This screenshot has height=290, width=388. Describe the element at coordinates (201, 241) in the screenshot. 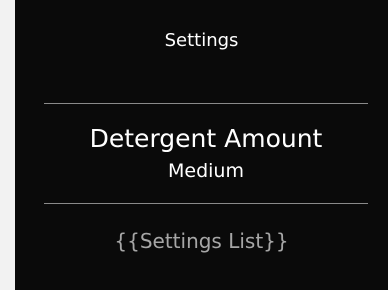

I see `settings-list-placeholder: {{Settings List}}` at that location.